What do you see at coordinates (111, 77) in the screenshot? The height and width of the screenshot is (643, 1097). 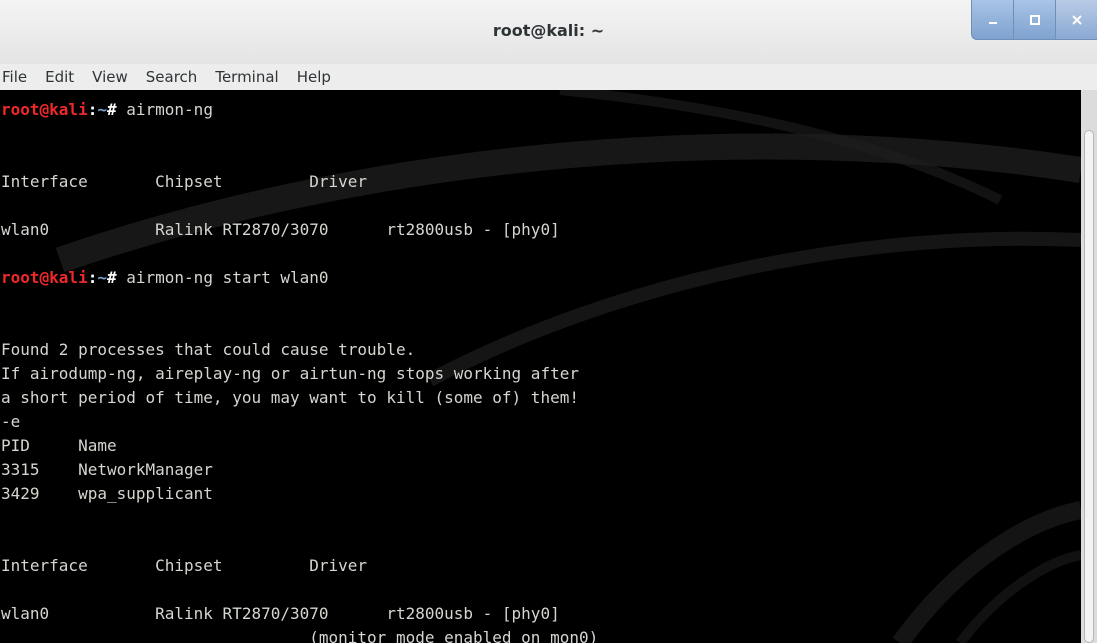 I see `menu-view: View` at bounding box center [111, 77].